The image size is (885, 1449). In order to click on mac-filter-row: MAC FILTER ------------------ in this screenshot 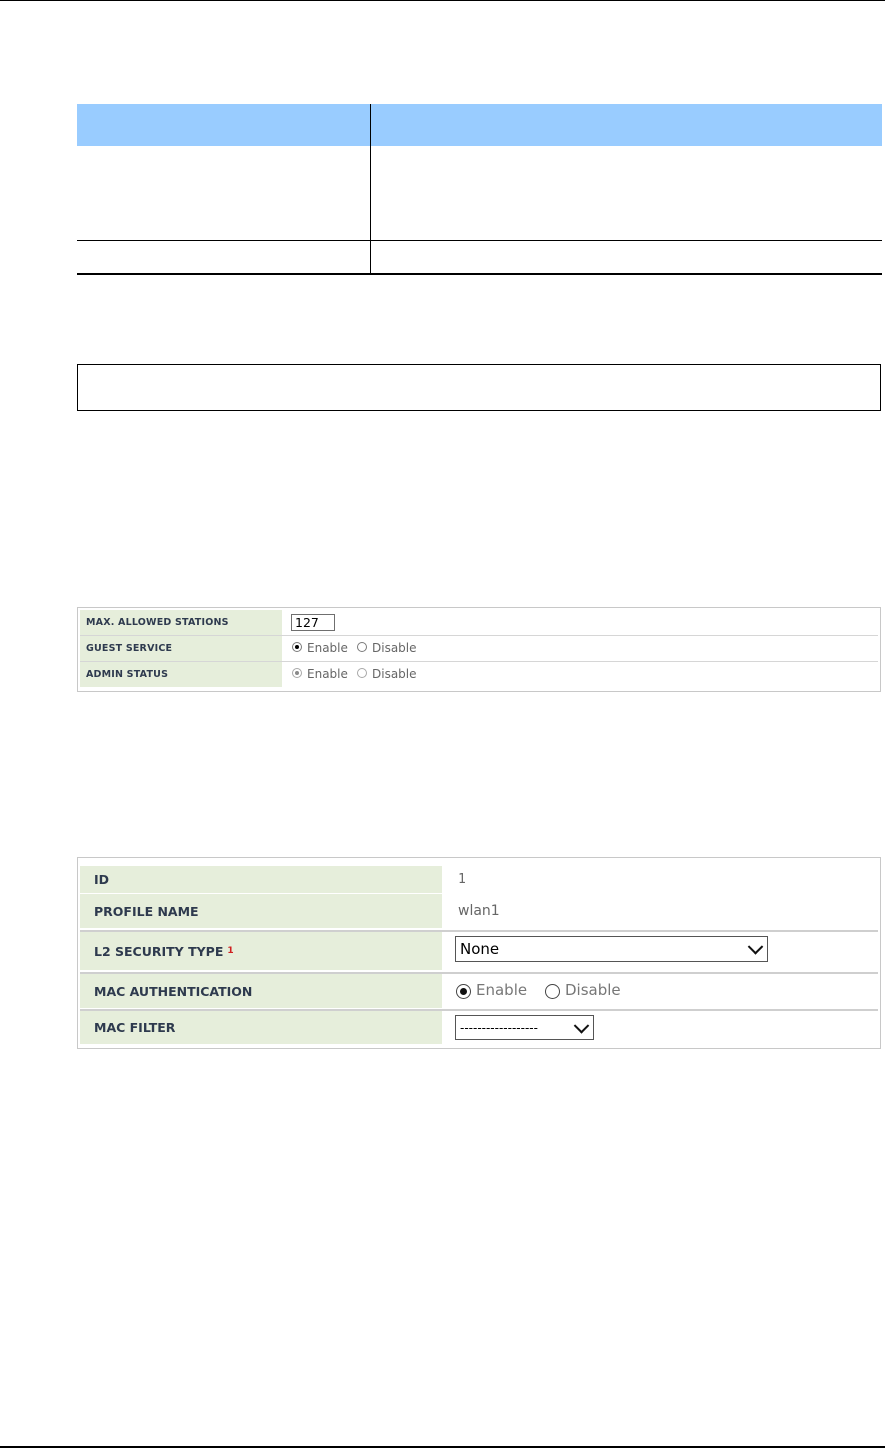, I will do `click(479, 1027)`.